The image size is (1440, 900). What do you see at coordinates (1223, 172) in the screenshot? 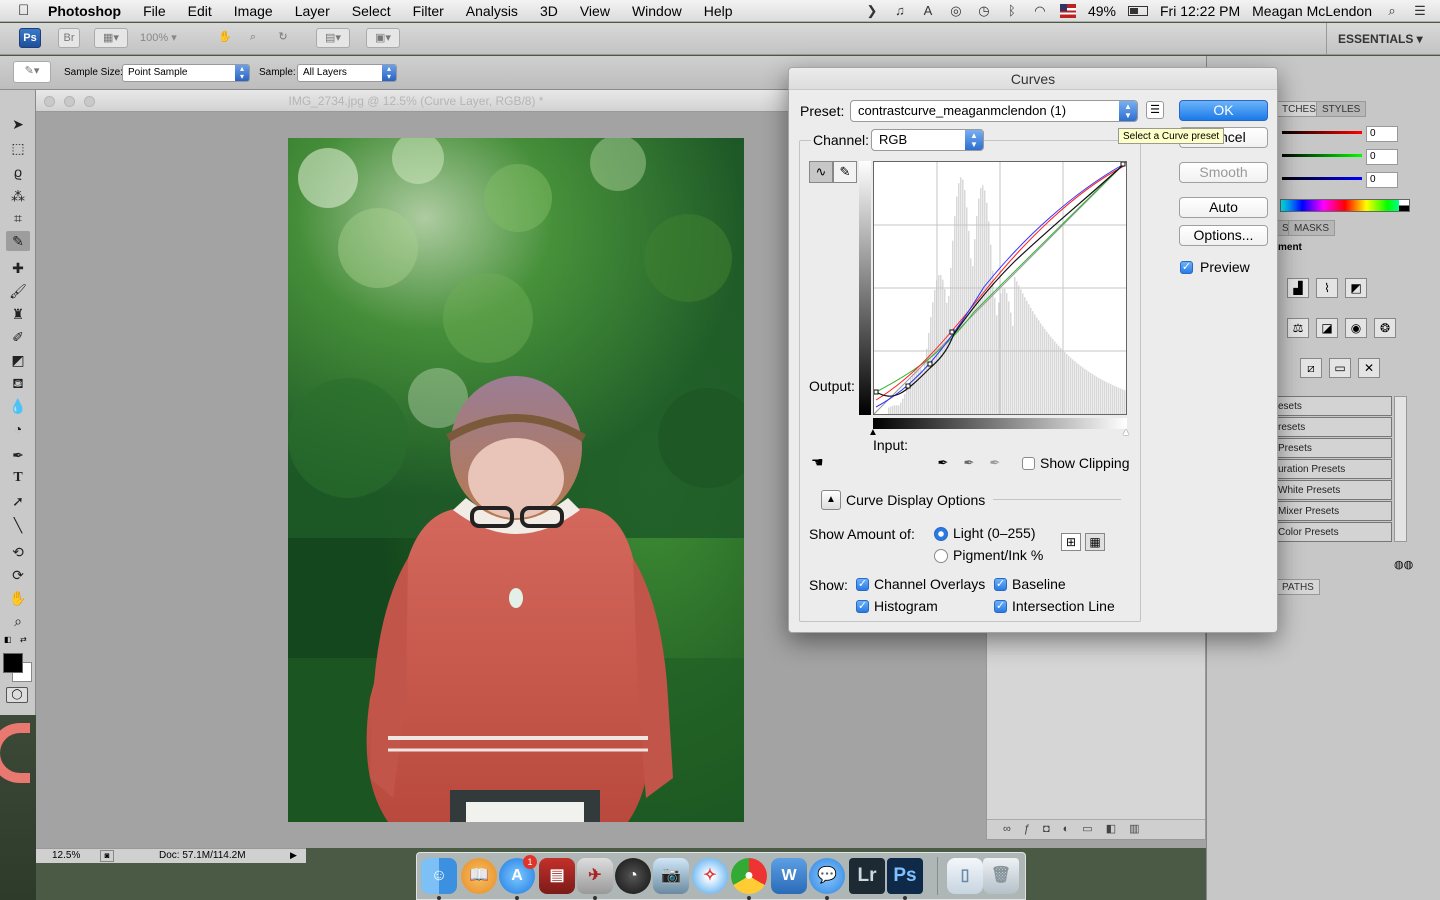
I see `smooth-button: Smooth` at bounding box center [1223, 172].